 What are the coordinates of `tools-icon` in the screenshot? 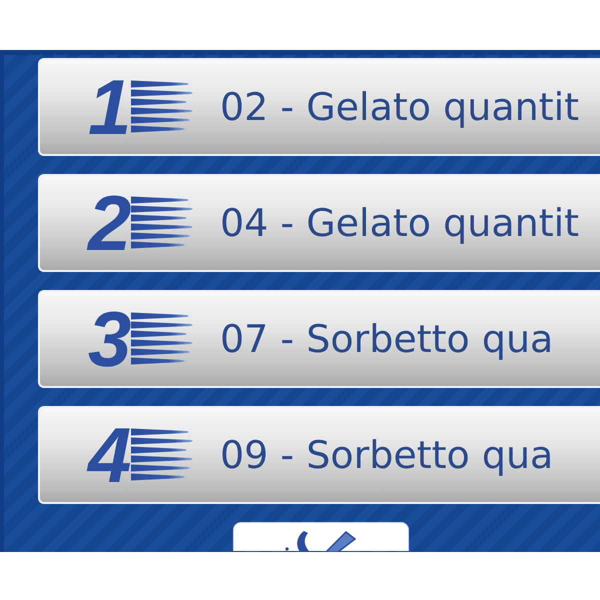 It's located at (321, 541).